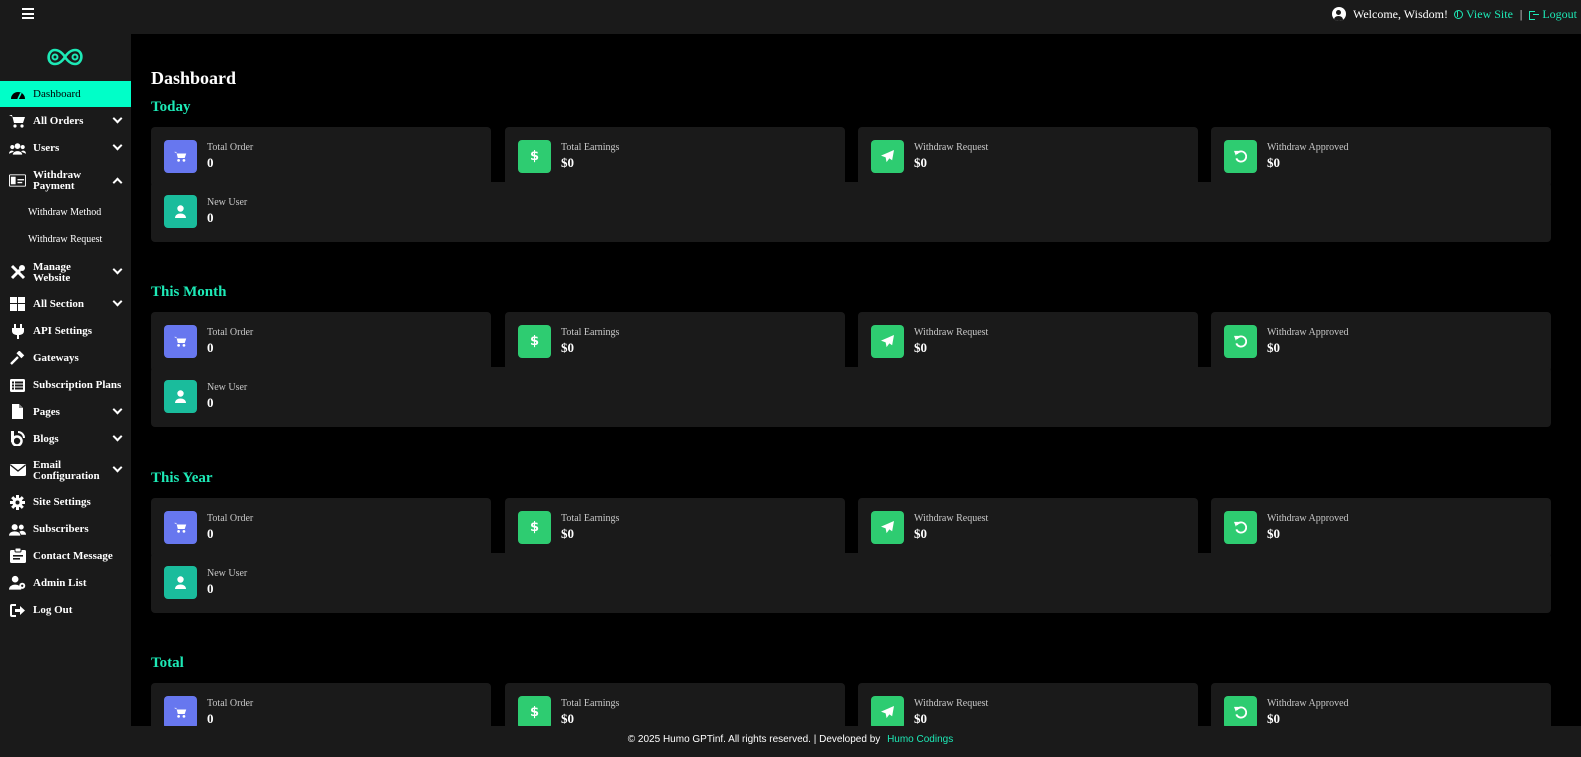  Describe the element at coordinates (65, 358) in the screenshot. I see `sidebar-item-gateways: Gateways` at that location.